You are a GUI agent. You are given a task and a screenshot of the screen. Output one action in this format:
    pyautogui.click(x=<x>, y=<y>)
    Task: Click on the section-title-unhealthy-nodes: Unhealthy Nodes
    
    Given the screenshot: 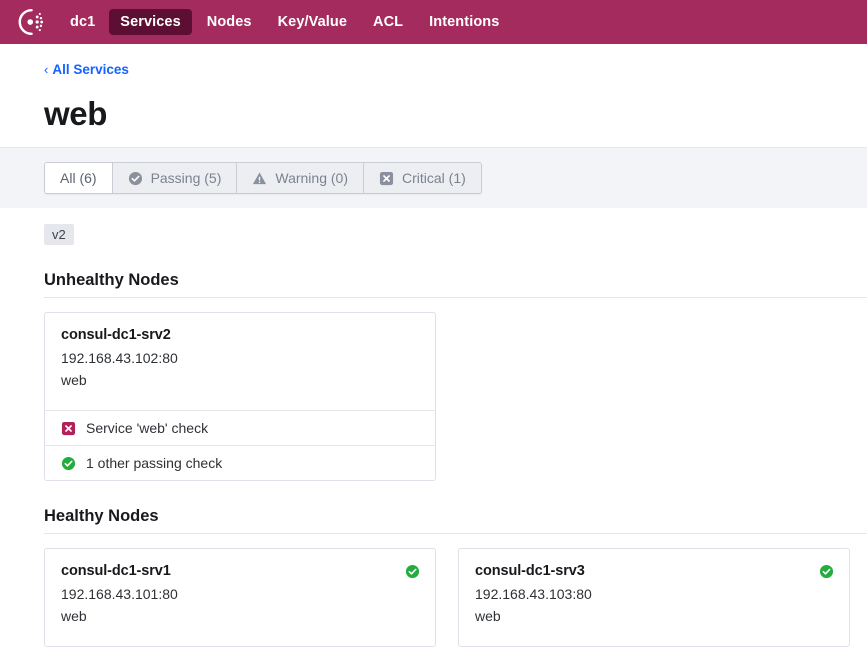 What is the action you would take?
    pyautogui.click(x=111, y=280)
    